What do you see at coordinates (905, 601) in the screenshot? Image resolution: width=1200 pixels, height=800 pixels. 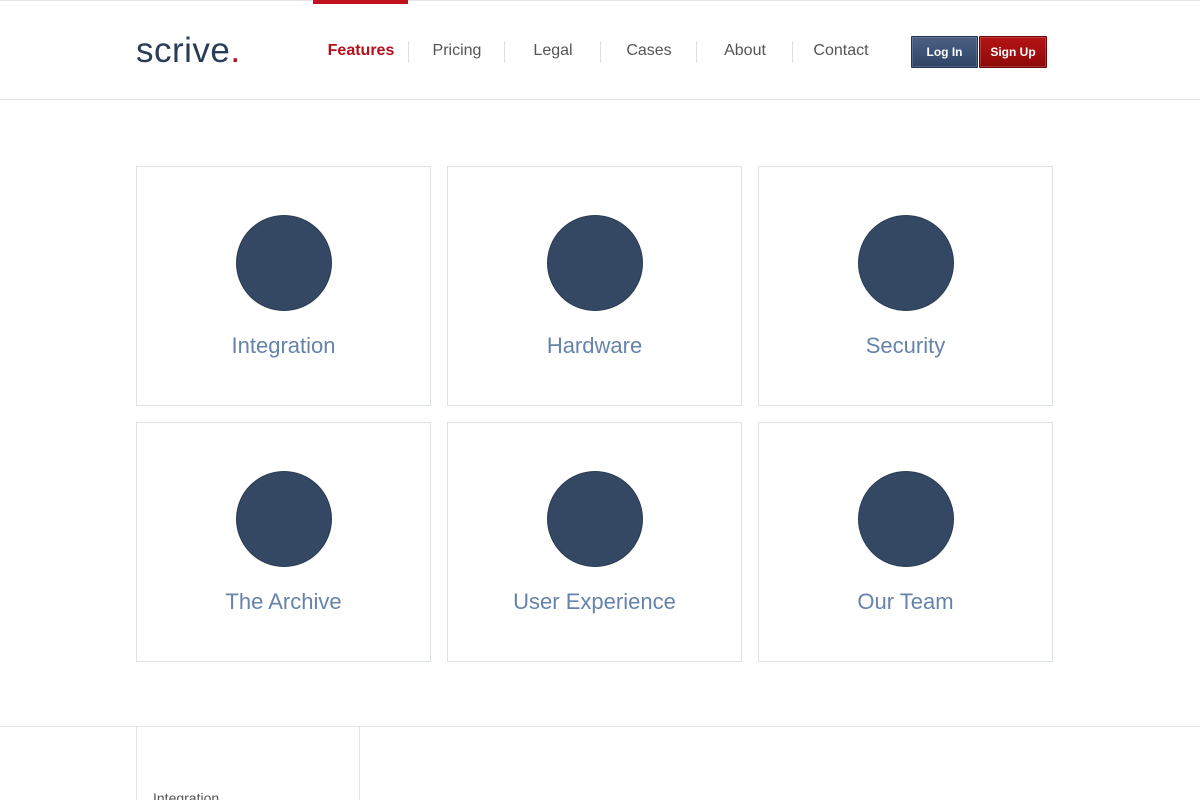 I see `feature-card-title: Our Team` at bounding box center [905, 601].